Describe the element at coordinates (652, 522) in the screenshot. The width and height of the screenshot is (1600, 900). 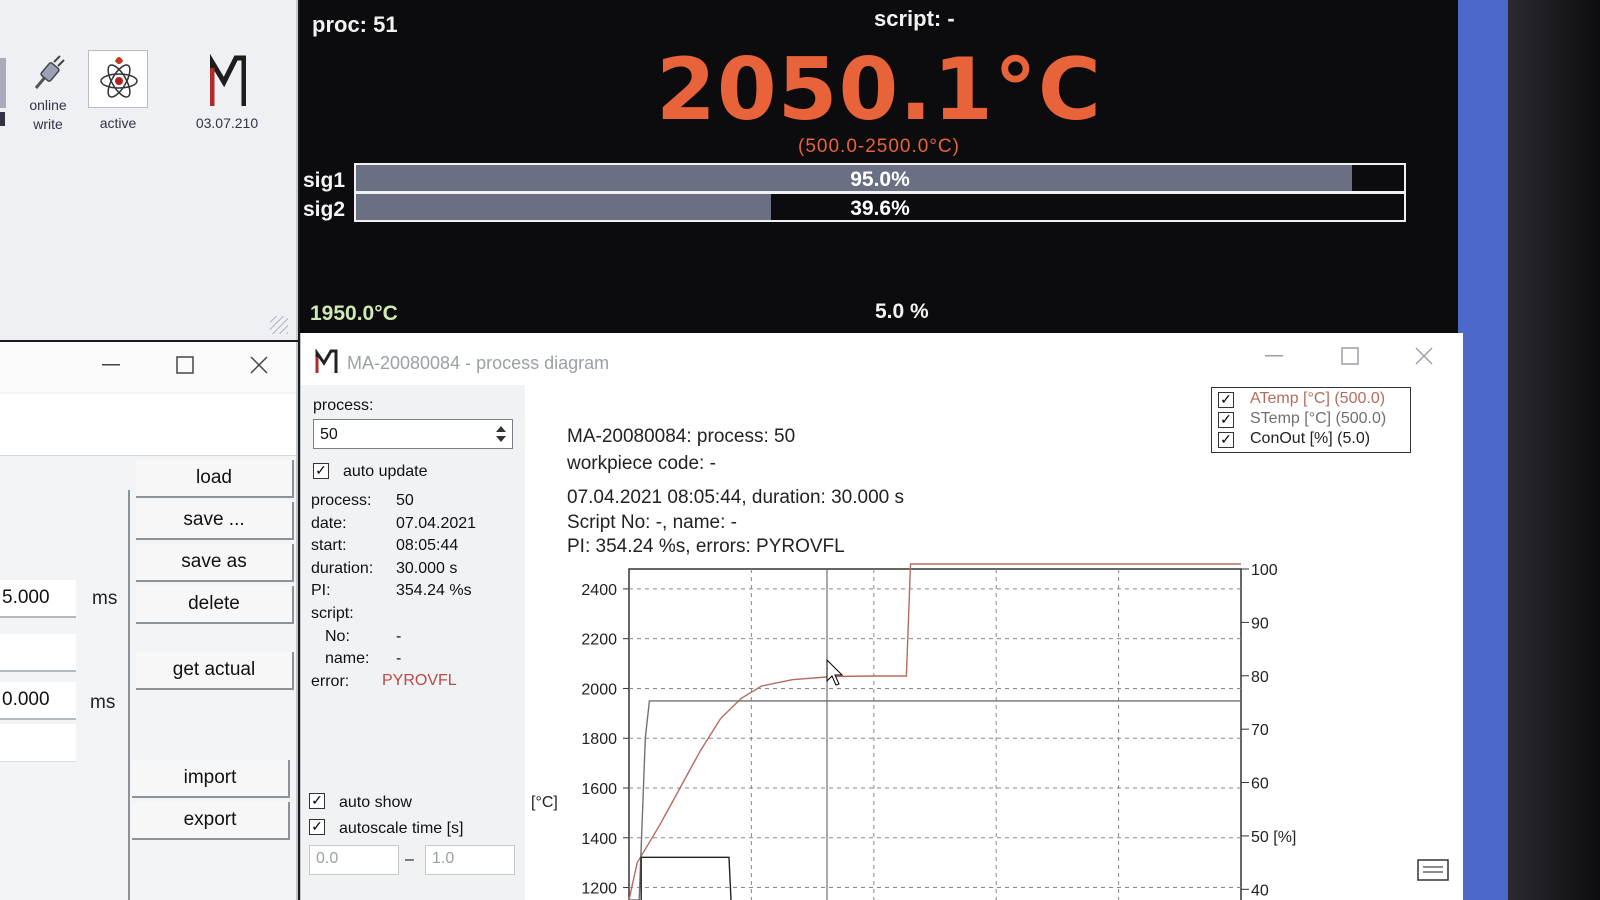
I see `info-line-4: Script No: -, name: -` at that location.